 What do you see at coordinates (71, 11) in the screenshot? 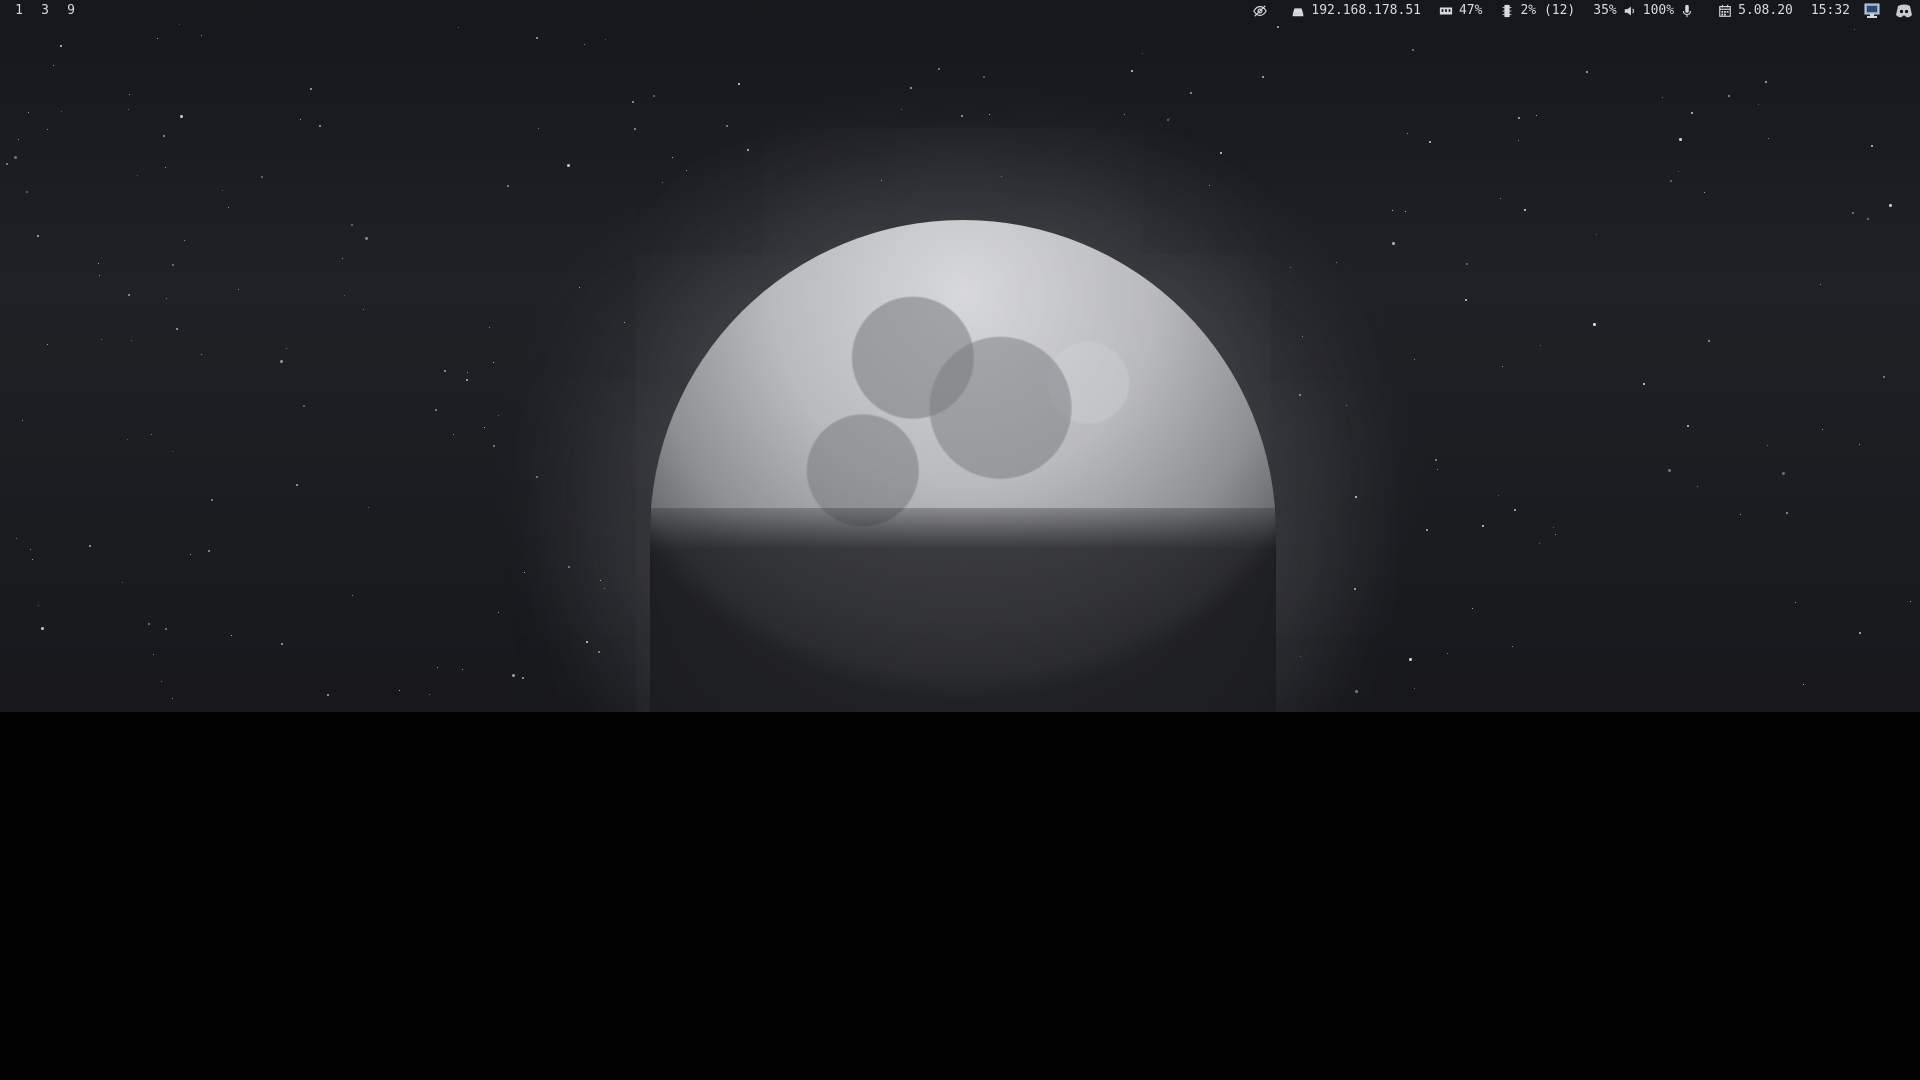
I see `workspace-9: 9` at bounding box center [71, 11].